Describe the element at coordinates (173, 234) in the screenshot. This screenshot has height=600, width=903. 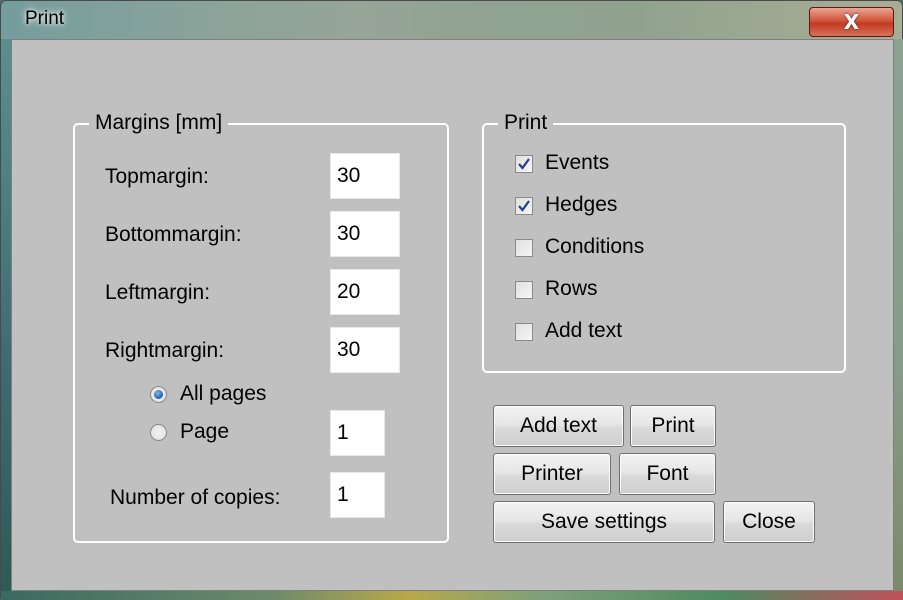
I see `bottommargin-label: Bottommargin:` at that location.